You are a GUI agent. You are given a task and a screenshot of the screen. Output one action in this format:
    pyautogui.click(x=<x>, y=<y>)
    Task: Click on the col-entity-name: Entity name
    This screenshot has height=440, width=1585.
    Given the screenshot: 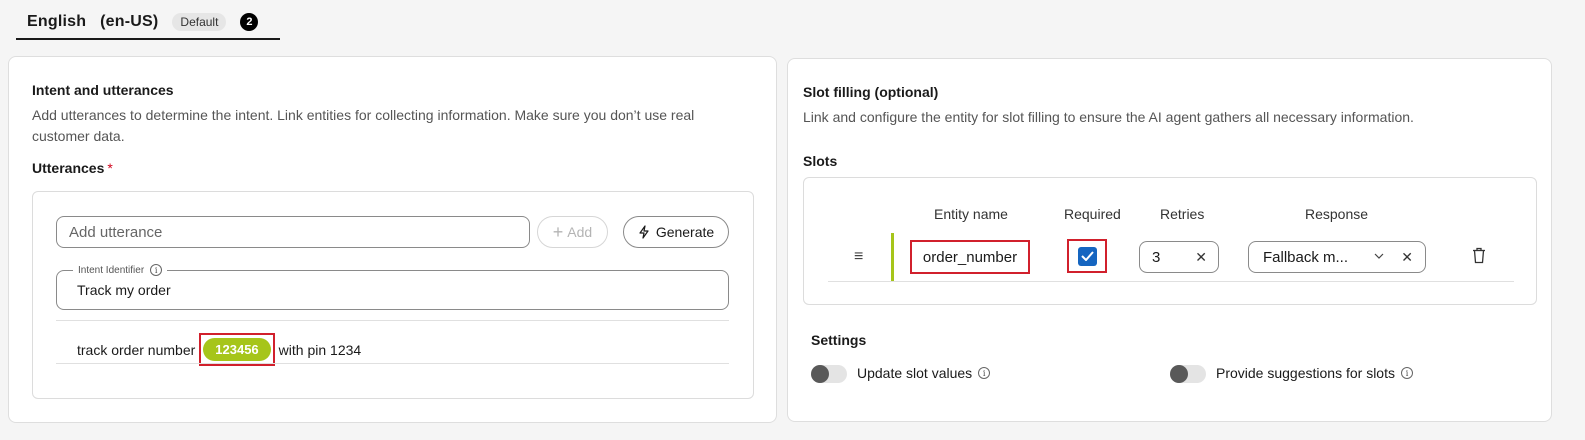 What is the action you would take?
    pyautogui.click(x=971, y=214)
    